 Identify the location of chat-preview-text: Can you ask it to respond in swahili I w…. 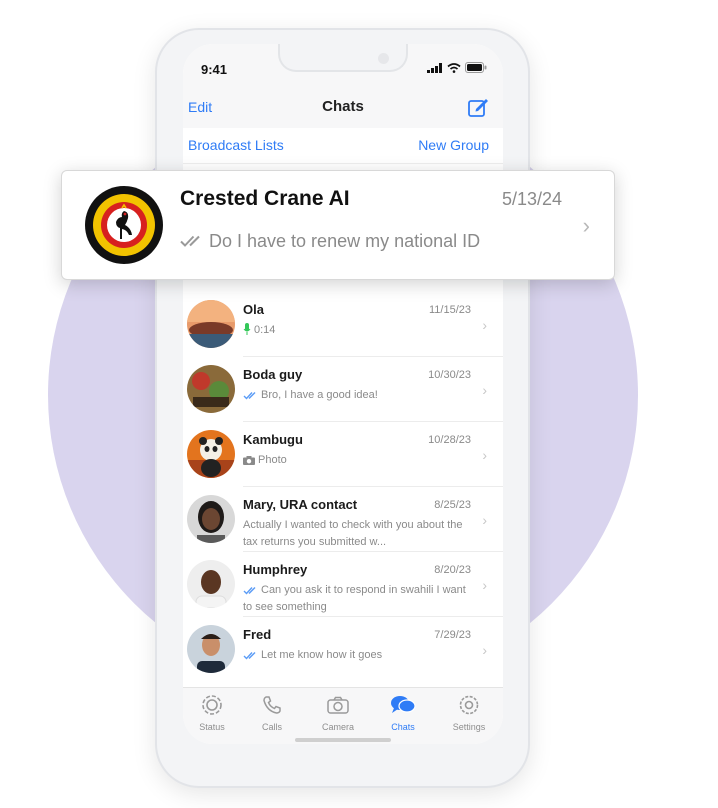
(354, 598).